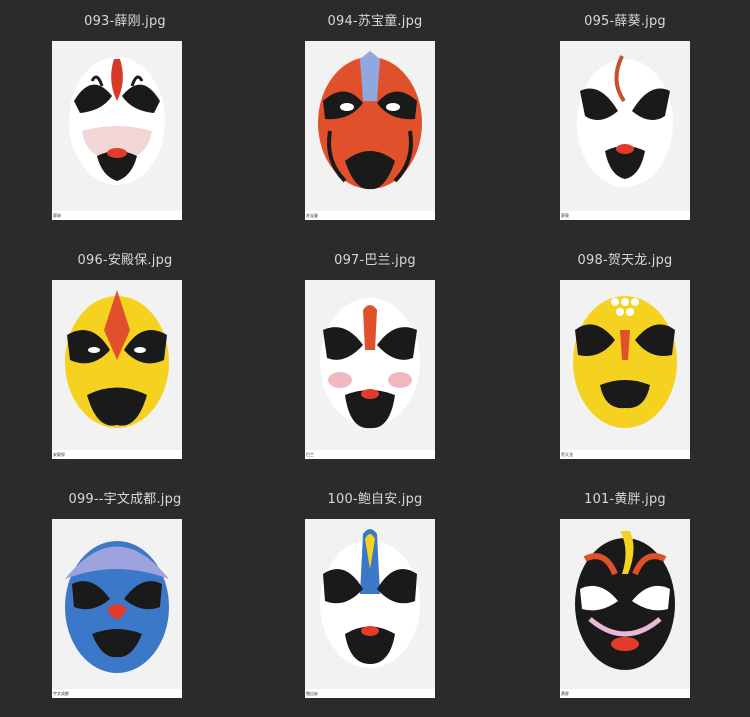 The width and height of the screenshot is (750, 717). I want to click on thumbnail-caption: 宇文成都, so click(61, 693).